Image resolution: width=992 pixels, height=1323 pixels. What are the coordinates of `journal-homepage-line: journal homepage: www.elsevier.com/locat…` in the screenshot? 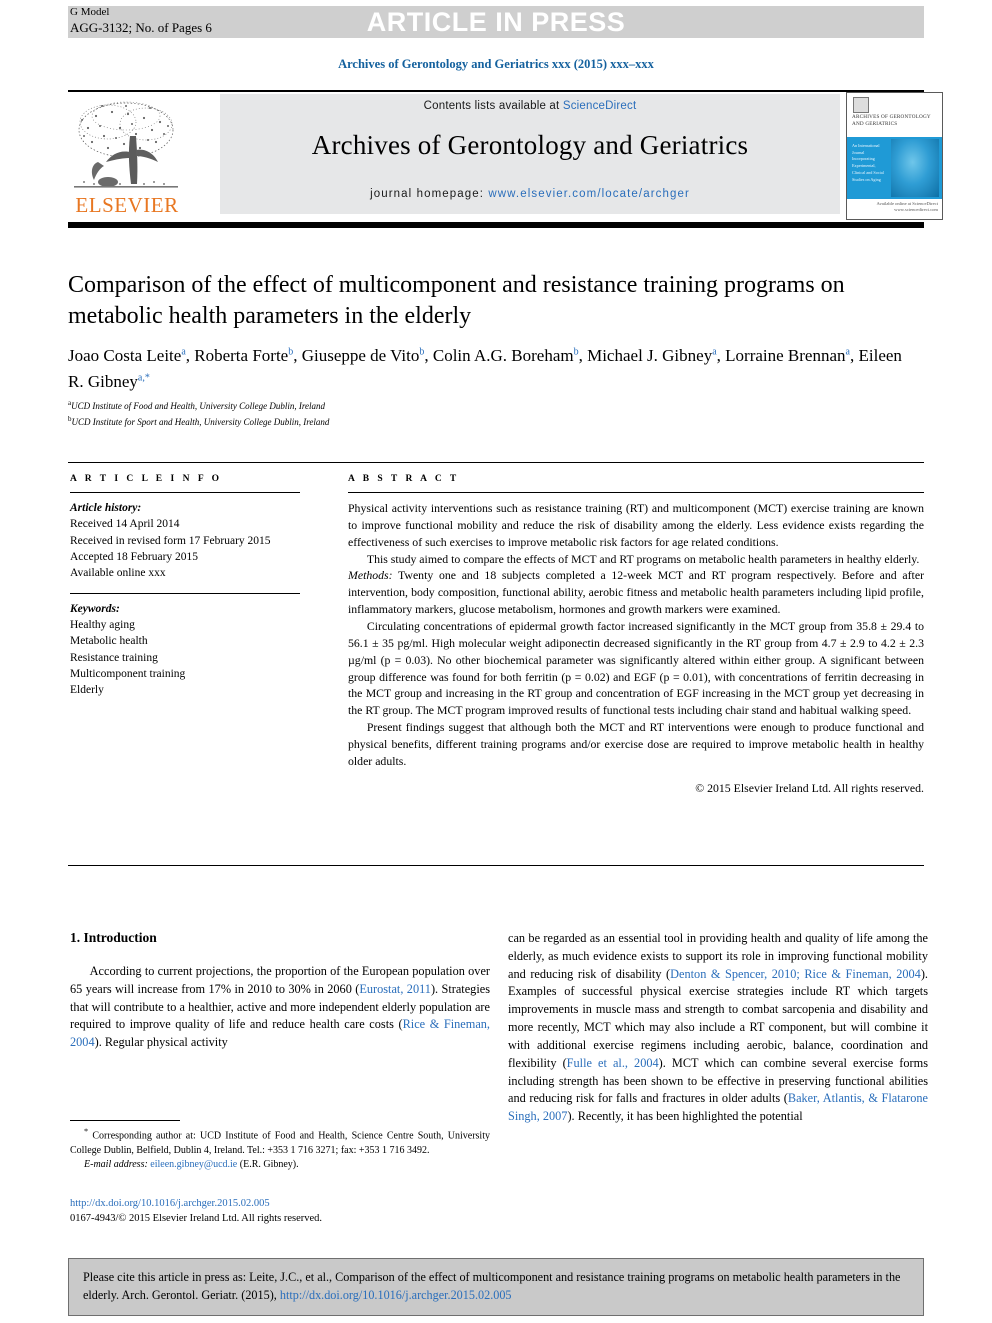 It's located at (530, 194).